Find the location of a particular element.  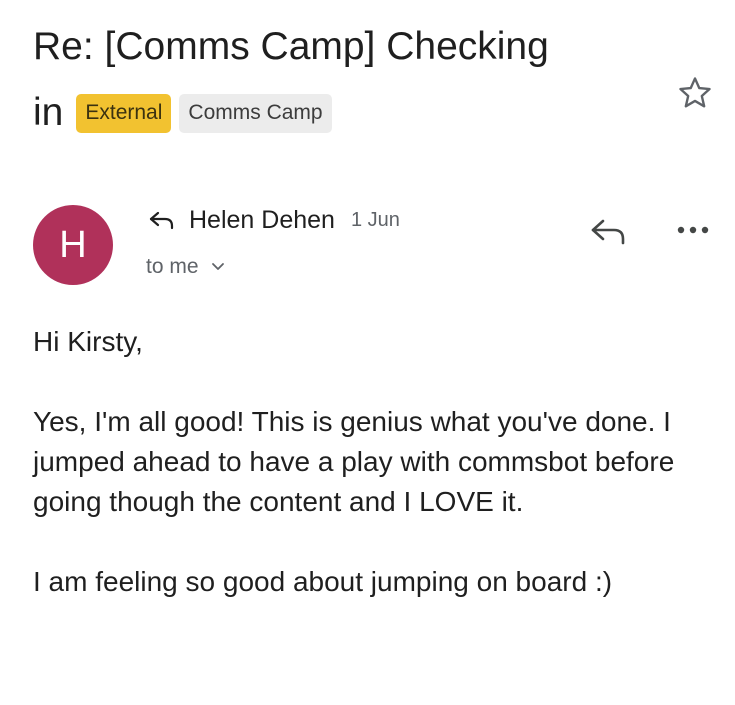

recipient-text: to me is located at coordinates (172, 267).